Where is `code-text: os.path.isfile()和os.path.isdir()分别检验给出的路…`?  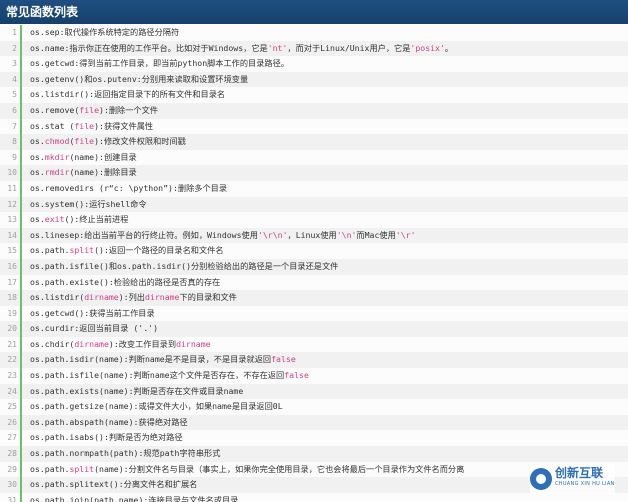 code-text: os.path.isfile()和os.path.isdir()分别检验给出的路… is located at coordinates (184, 267).